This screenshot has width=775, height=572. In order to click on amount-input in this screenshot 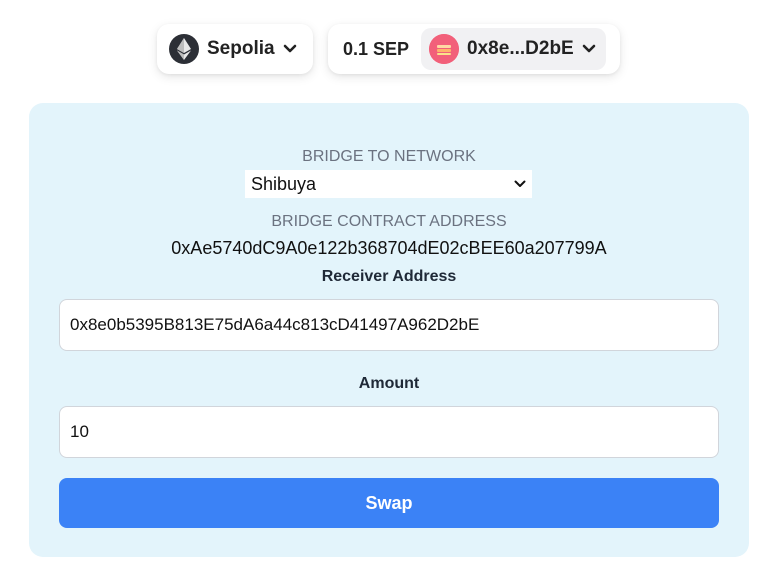, I will do `click(389, 432)`.